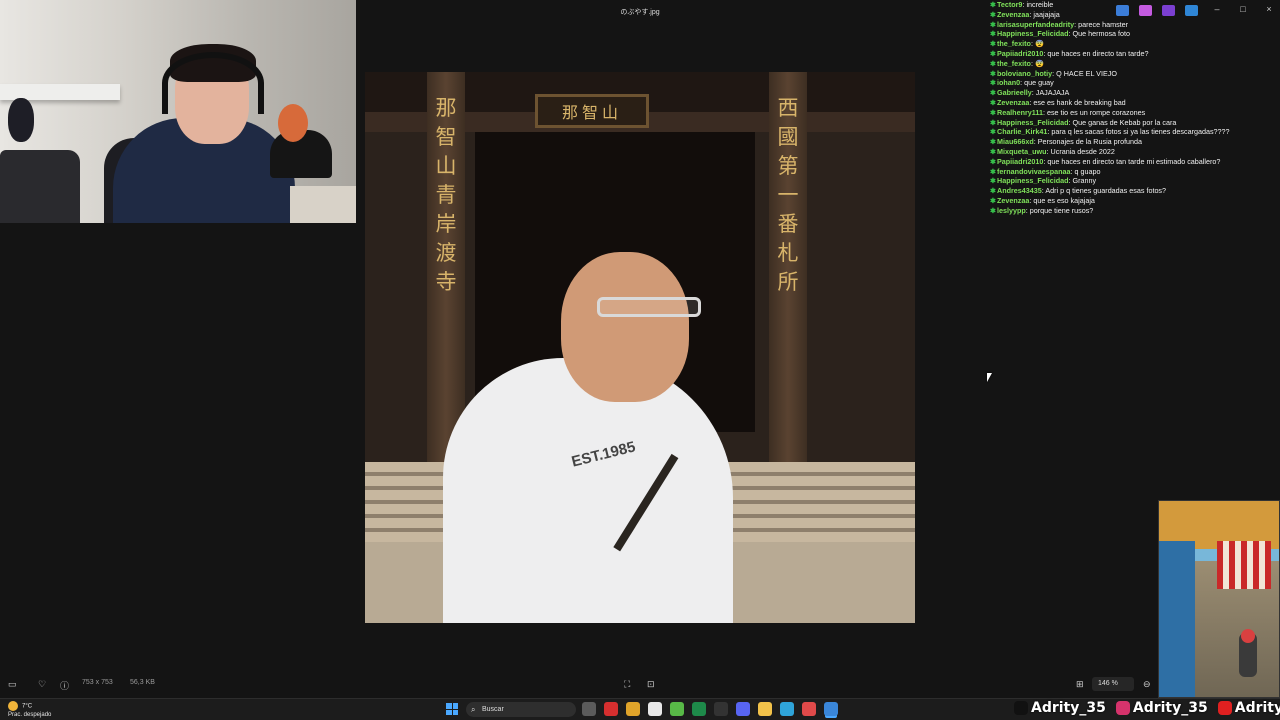 The image size is (1280, 720). What do you see at coordinates (1101, 34) in the screenshot?
I see `chat-text: Que hermosa foto` at bounding box center [1101, 34].